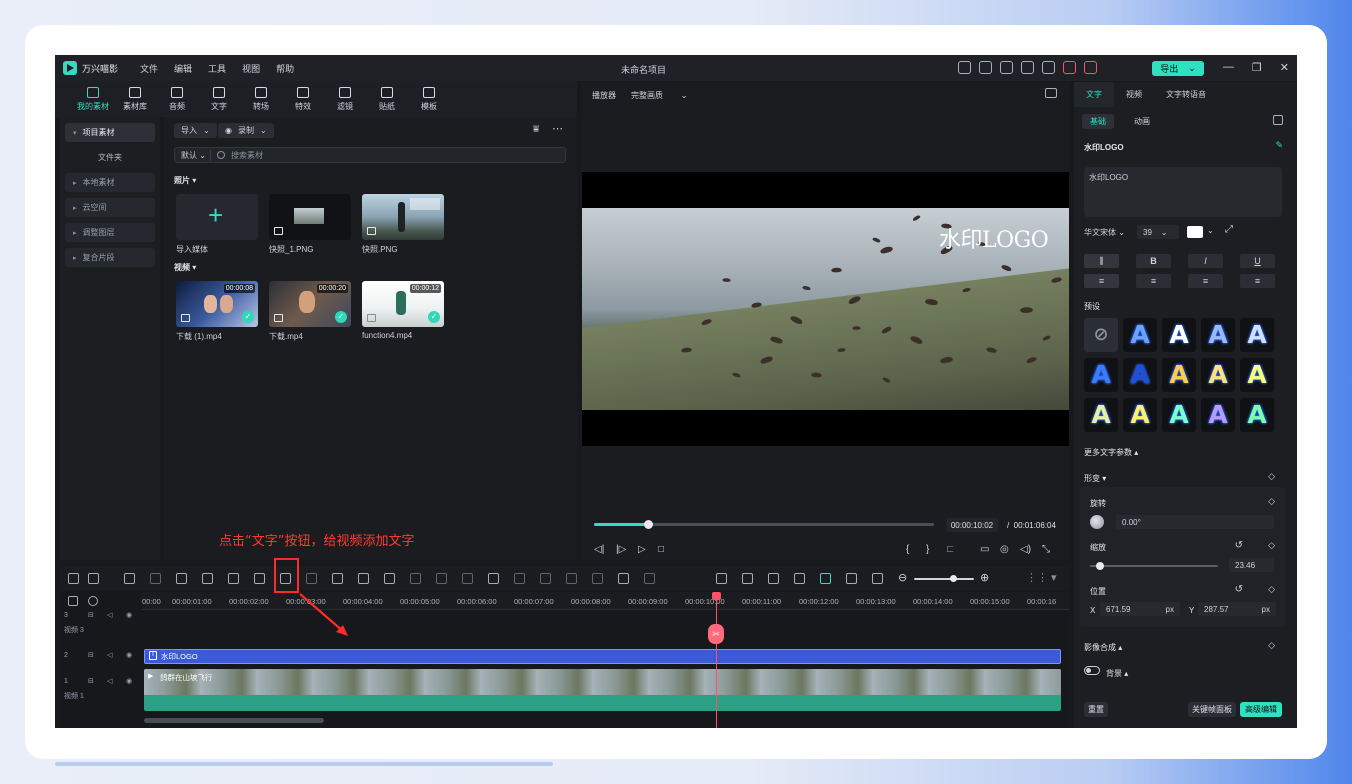 This screenshot has height=784, width=1352. What do you see at coordinates (234, 720) in the screenshot?
I see `timeline-scrollbar` at bounding box center [234, 720].